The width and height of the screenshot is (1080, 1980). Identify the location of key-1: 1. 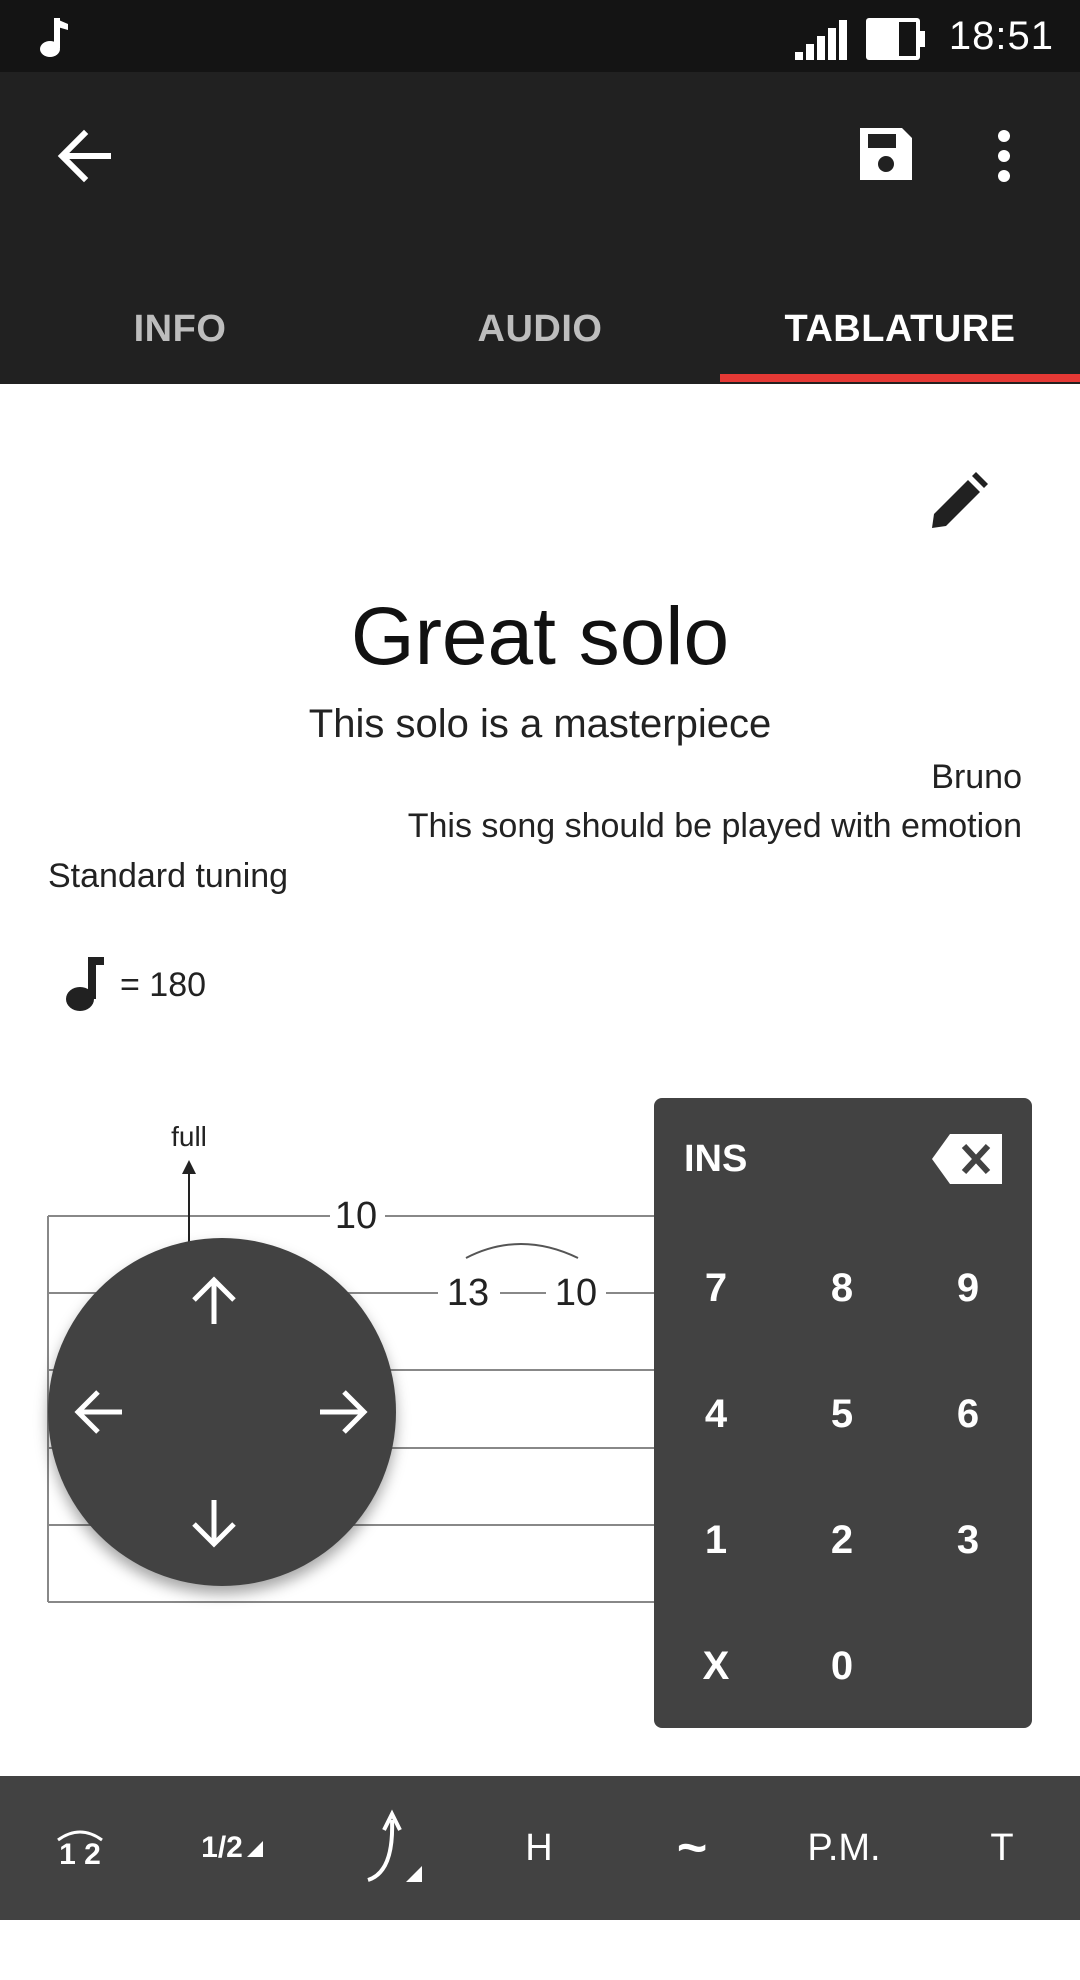
(716, 1540).